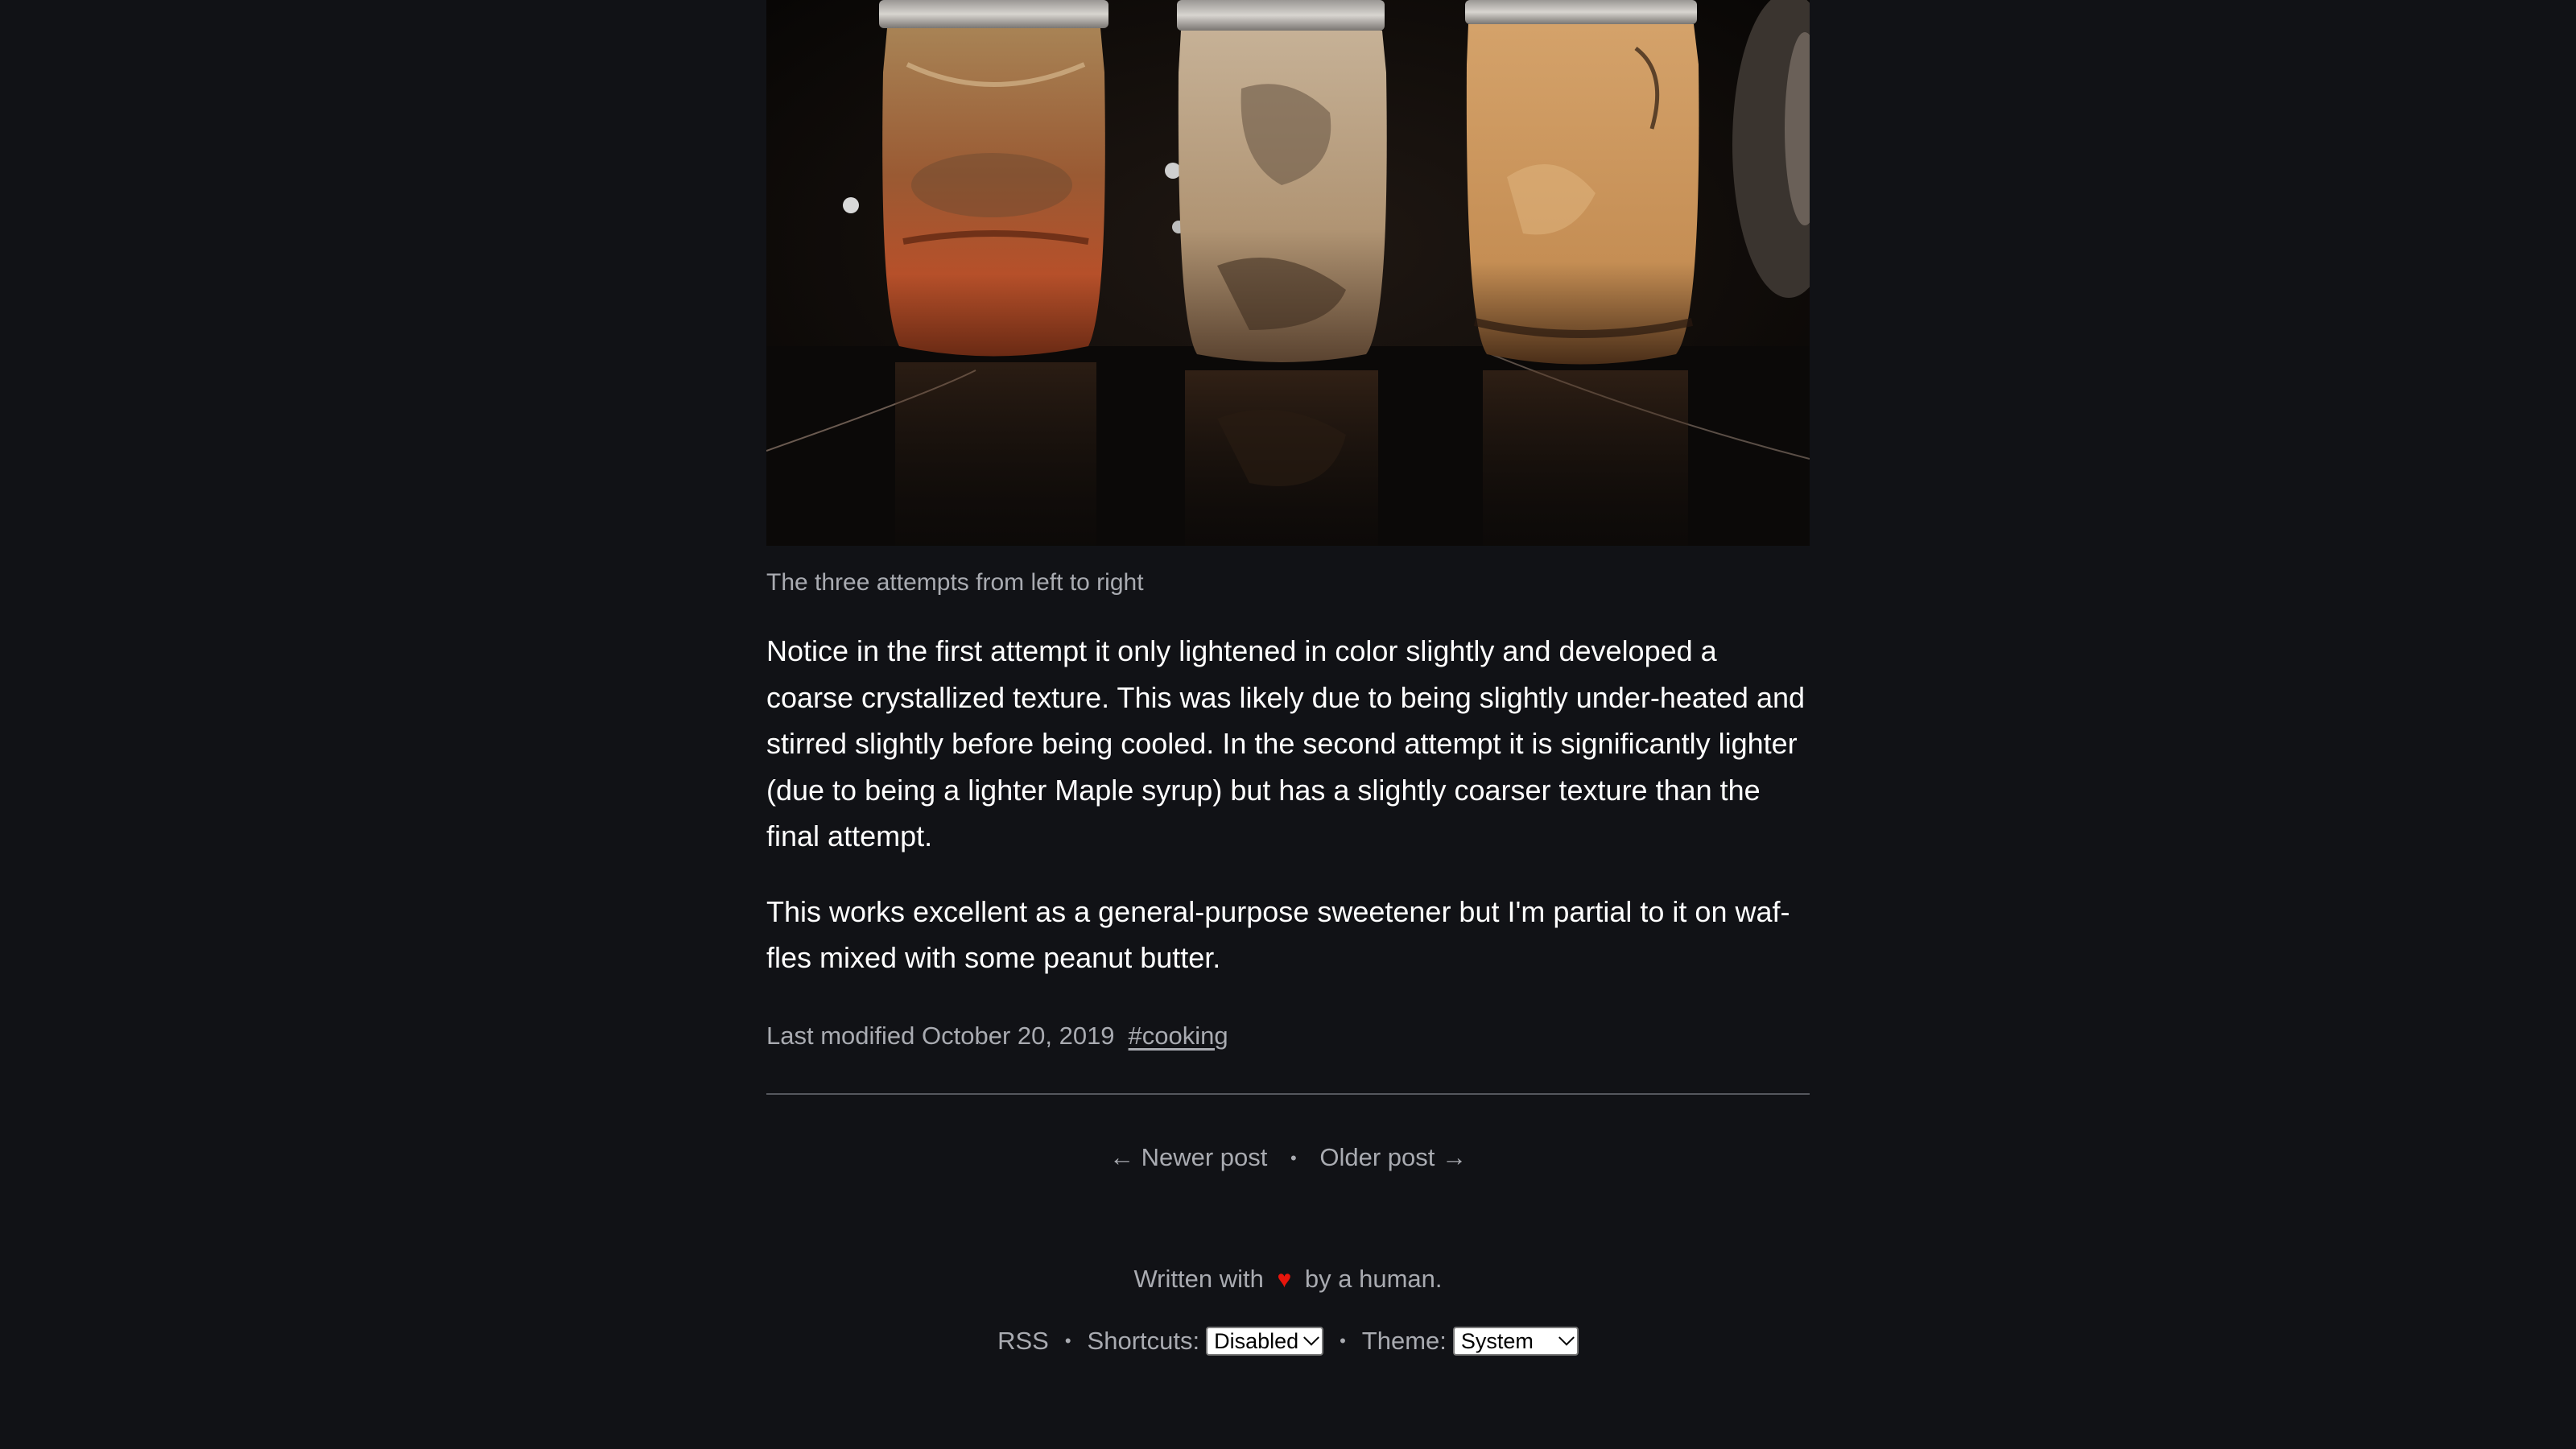  Describe the element at coordinates (1178, 1036) in the screenshot. I see `tag-link-cooking: #cooking` at that location.